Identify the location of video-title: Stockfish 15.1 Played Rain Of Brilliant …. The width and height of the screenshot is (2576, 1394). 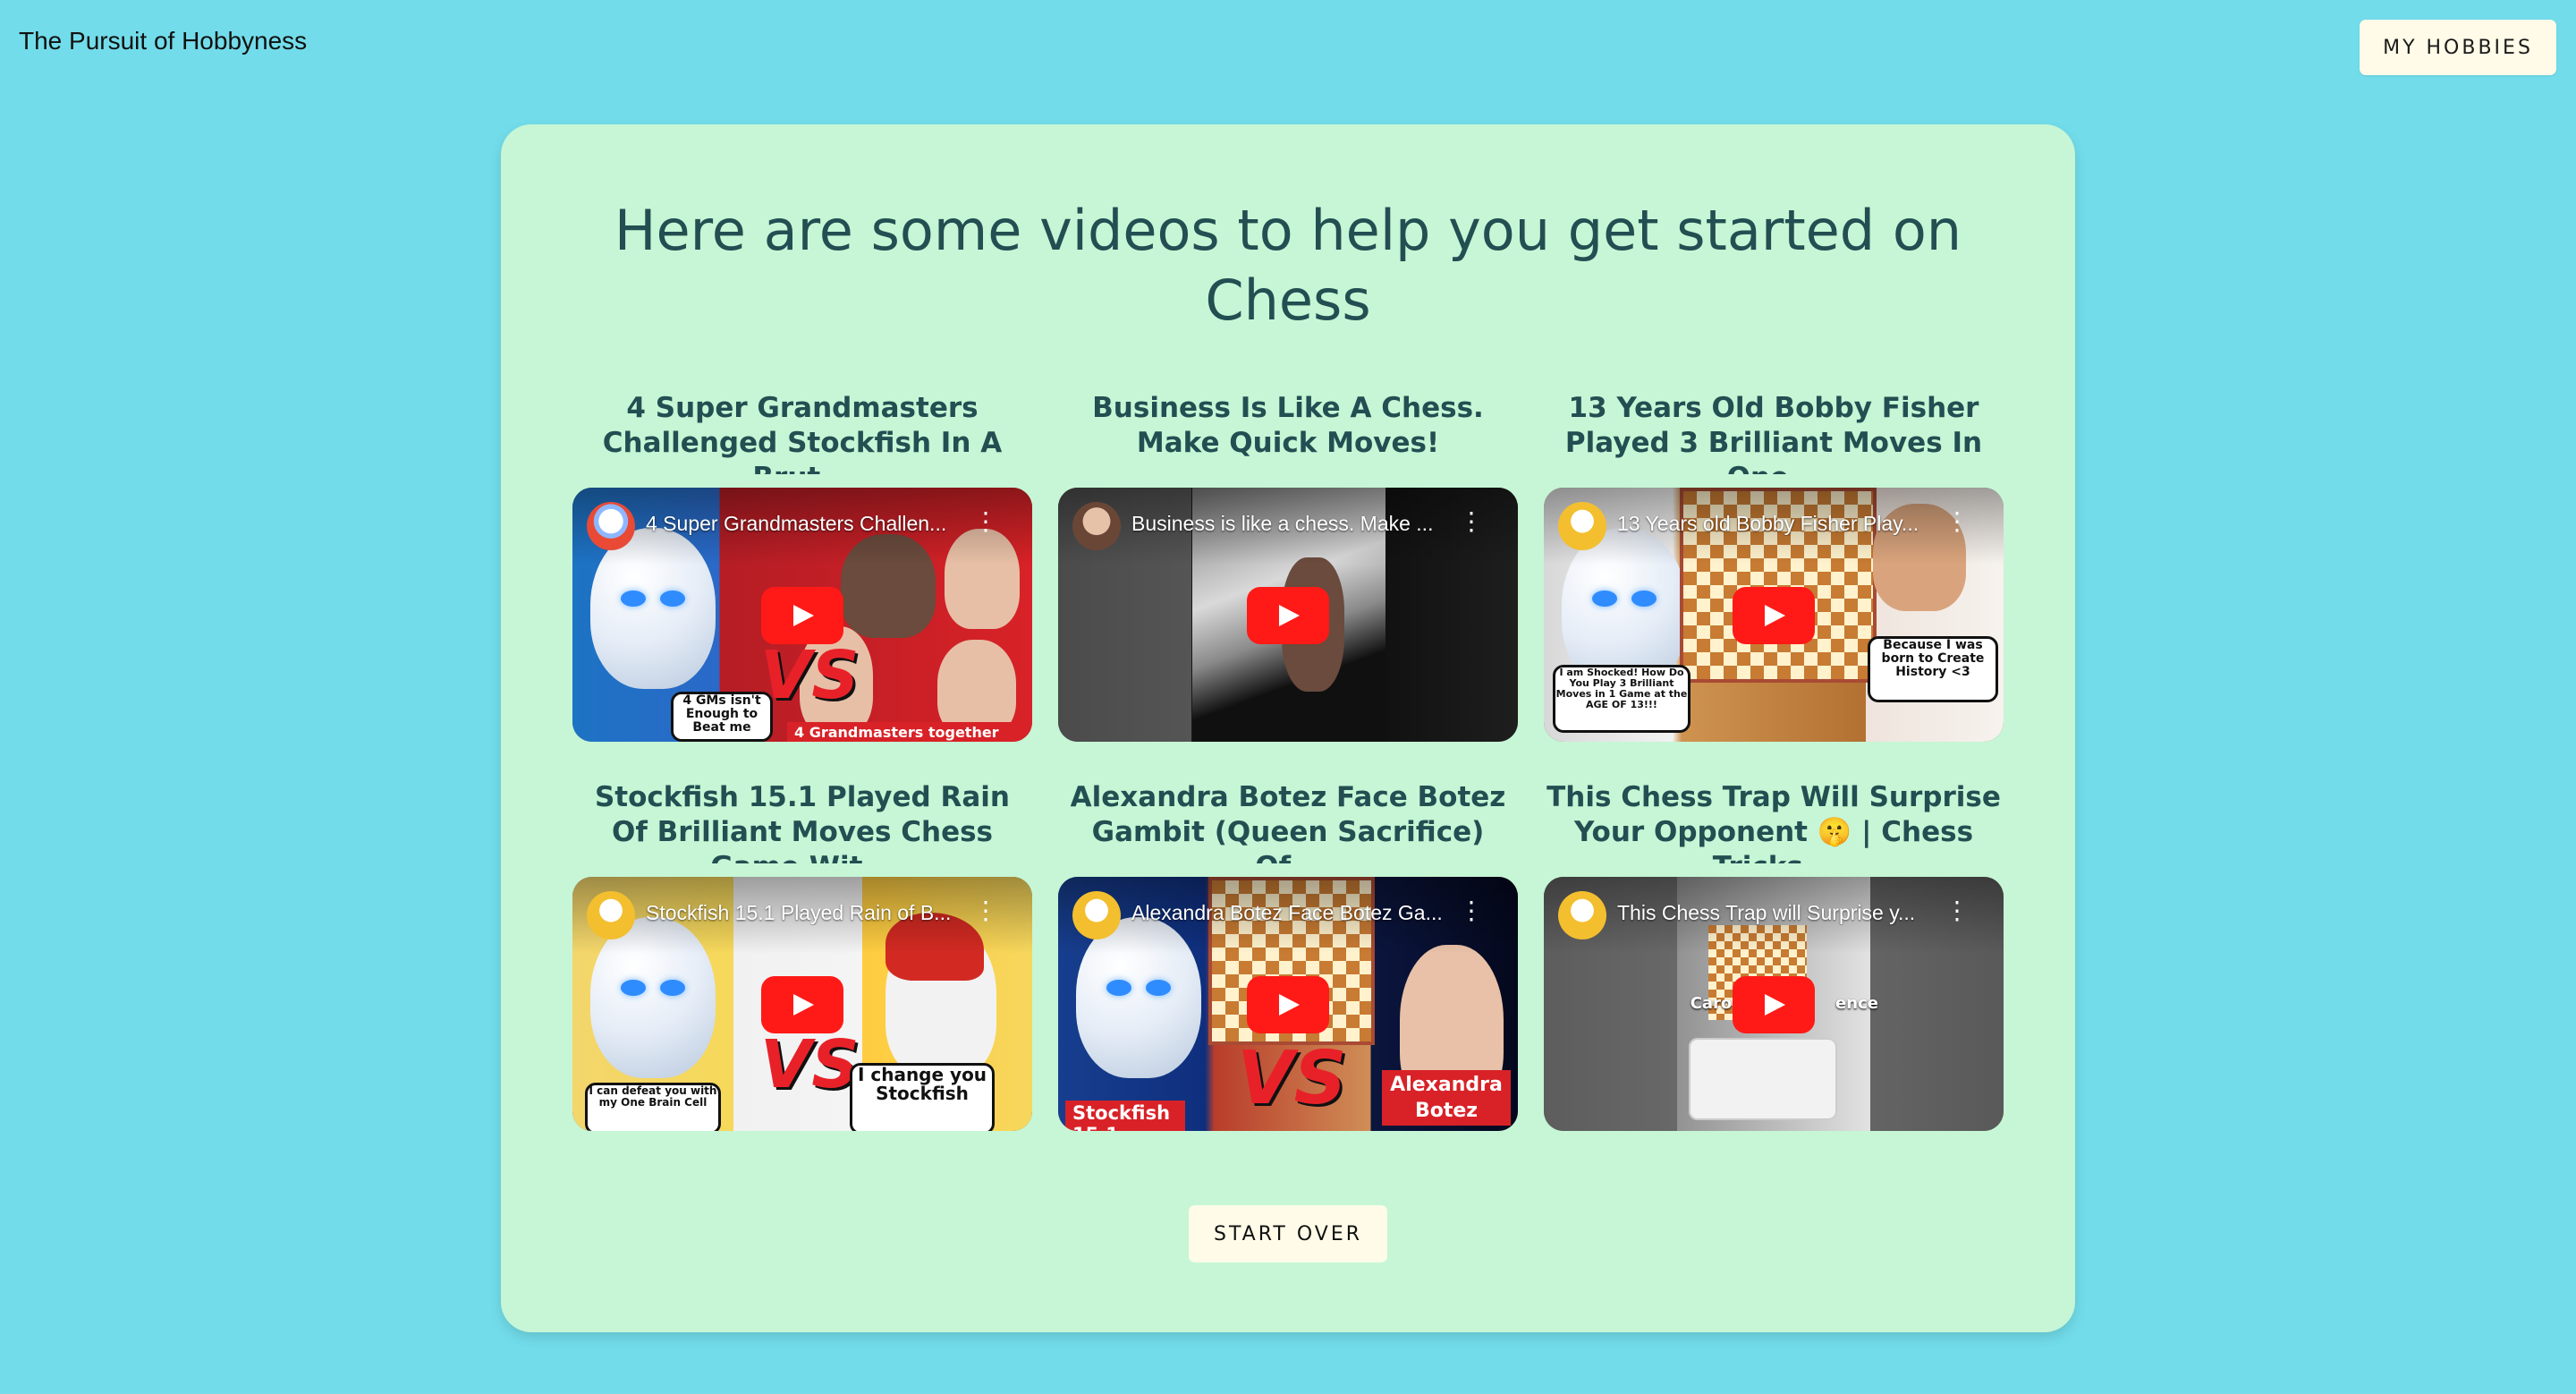
(802, 822).